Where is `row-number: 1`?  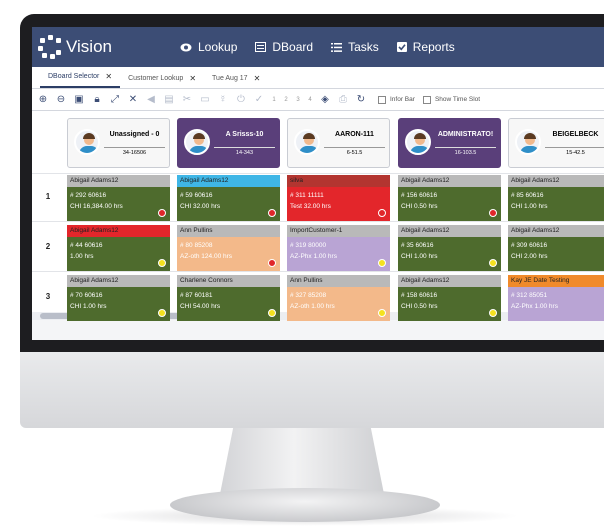
row-number: 1 is located at coordinates (48, 196).